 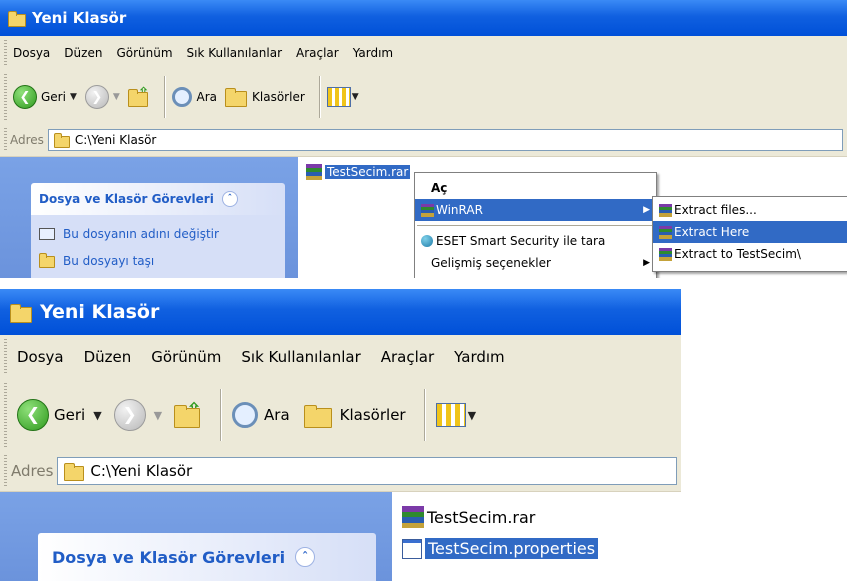 What do you see at coordinates (96, 97) in the screenshot?
I see `forward-arrow-icon: ❯` at bounding box center [96, 97].